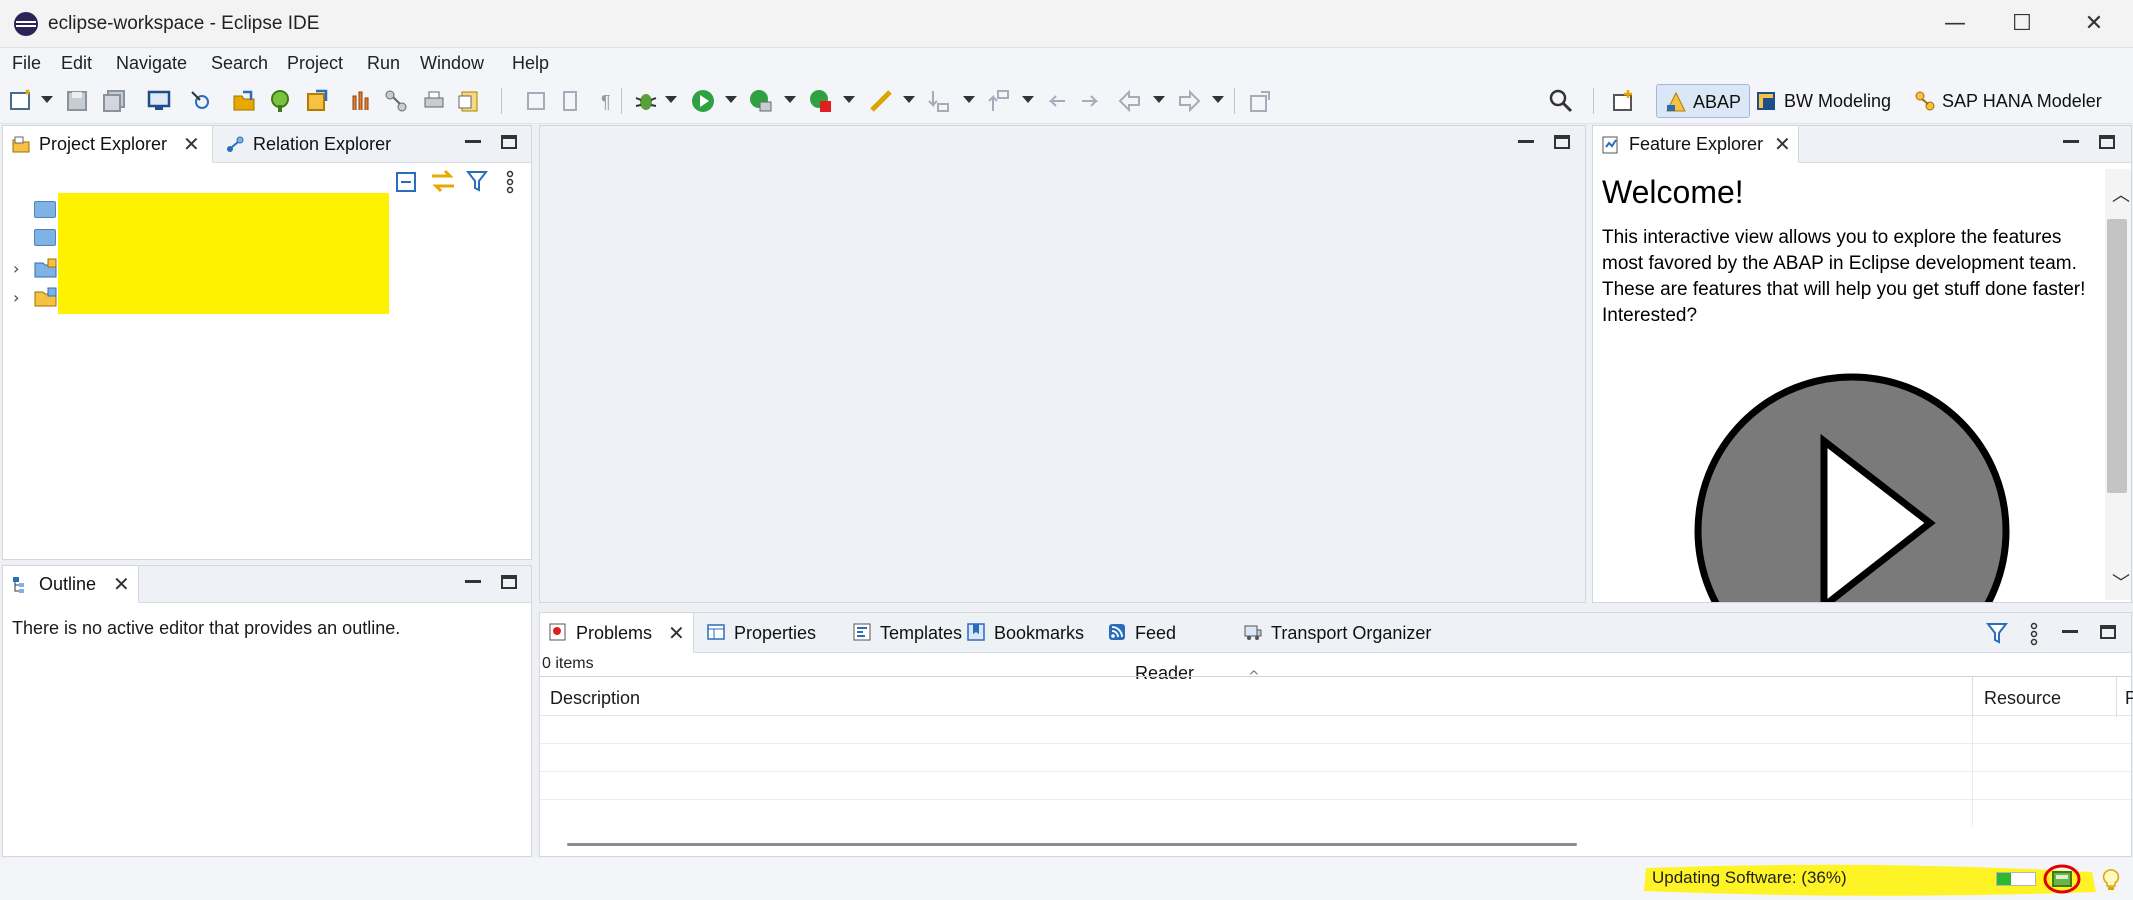 The image size is (2133, 900). Describe the element at coordinates (1169, 648) in the screenshot. I see `tab-feed-reader: Feed Reader` at that location.